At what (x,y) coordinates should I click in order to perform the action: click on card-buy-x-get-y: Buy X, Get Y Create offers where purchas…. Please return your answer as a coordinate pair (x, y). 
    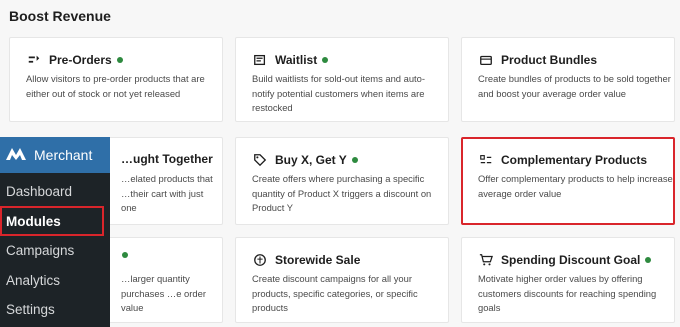
    Looking at the image, I should click on (342, 181).